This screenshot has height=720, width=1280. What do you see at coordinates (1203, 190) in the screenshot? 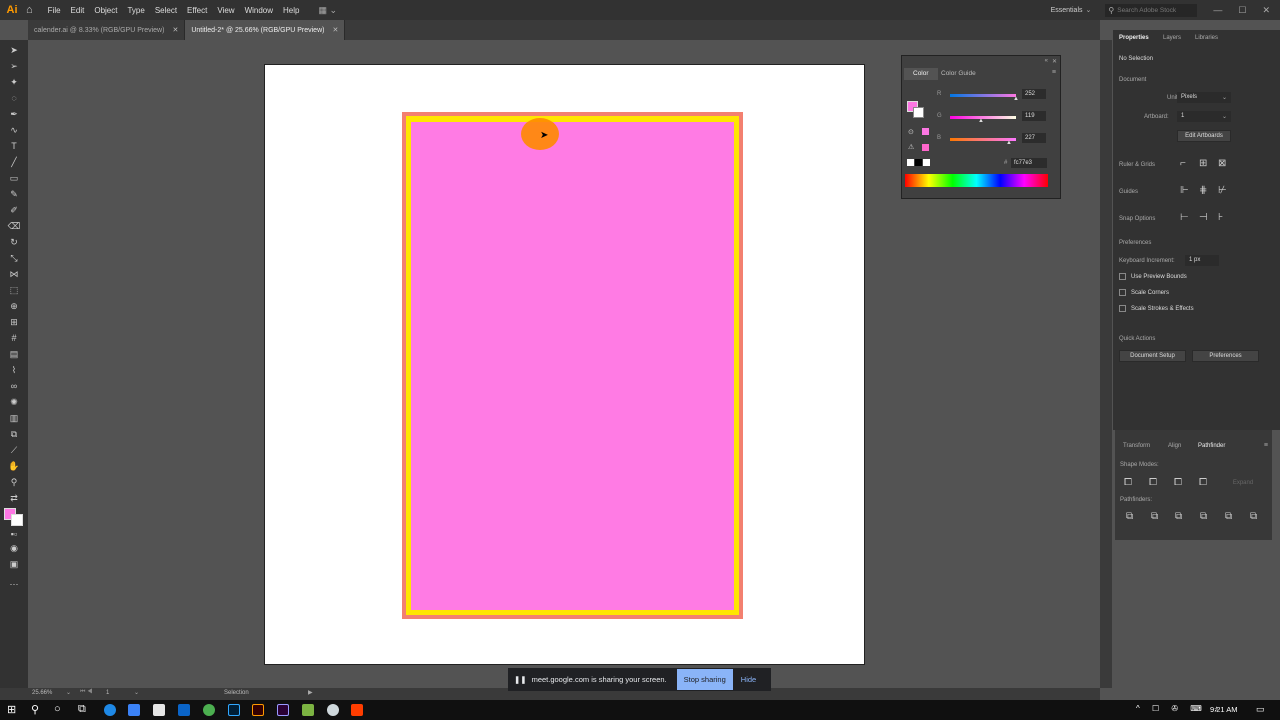
I see `guides-lock-icon: ⋕` at bounding box center [1203, 190].